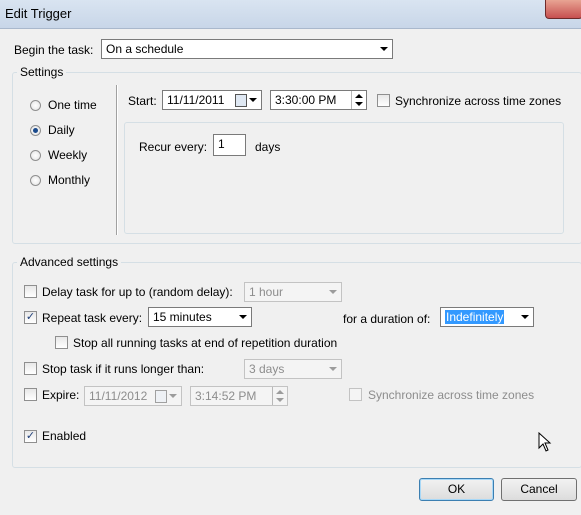  Describe the element at coordinates (64, 436) in the screenshot. I see `enabled-label: Enabled` at that location.